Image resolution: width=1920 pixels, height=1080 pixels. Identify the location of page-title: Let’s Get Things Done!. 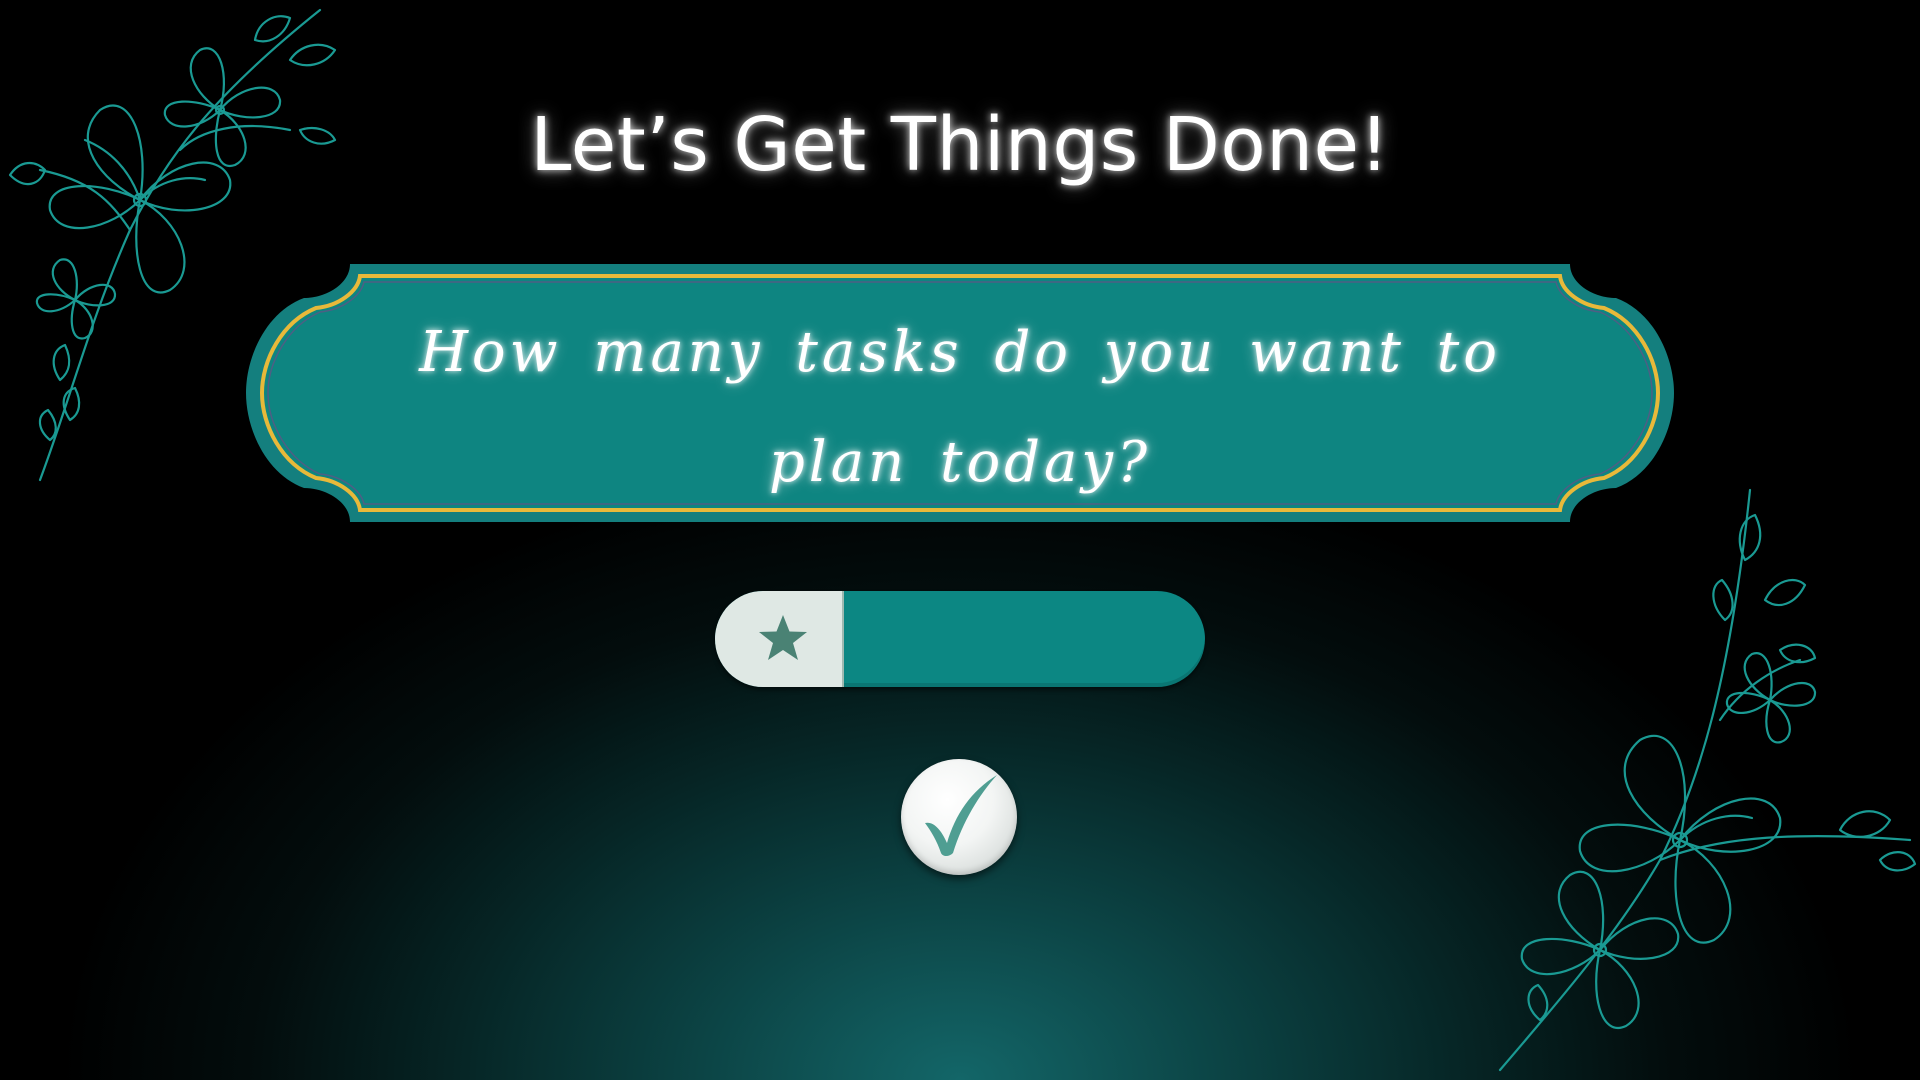
(960, 145).